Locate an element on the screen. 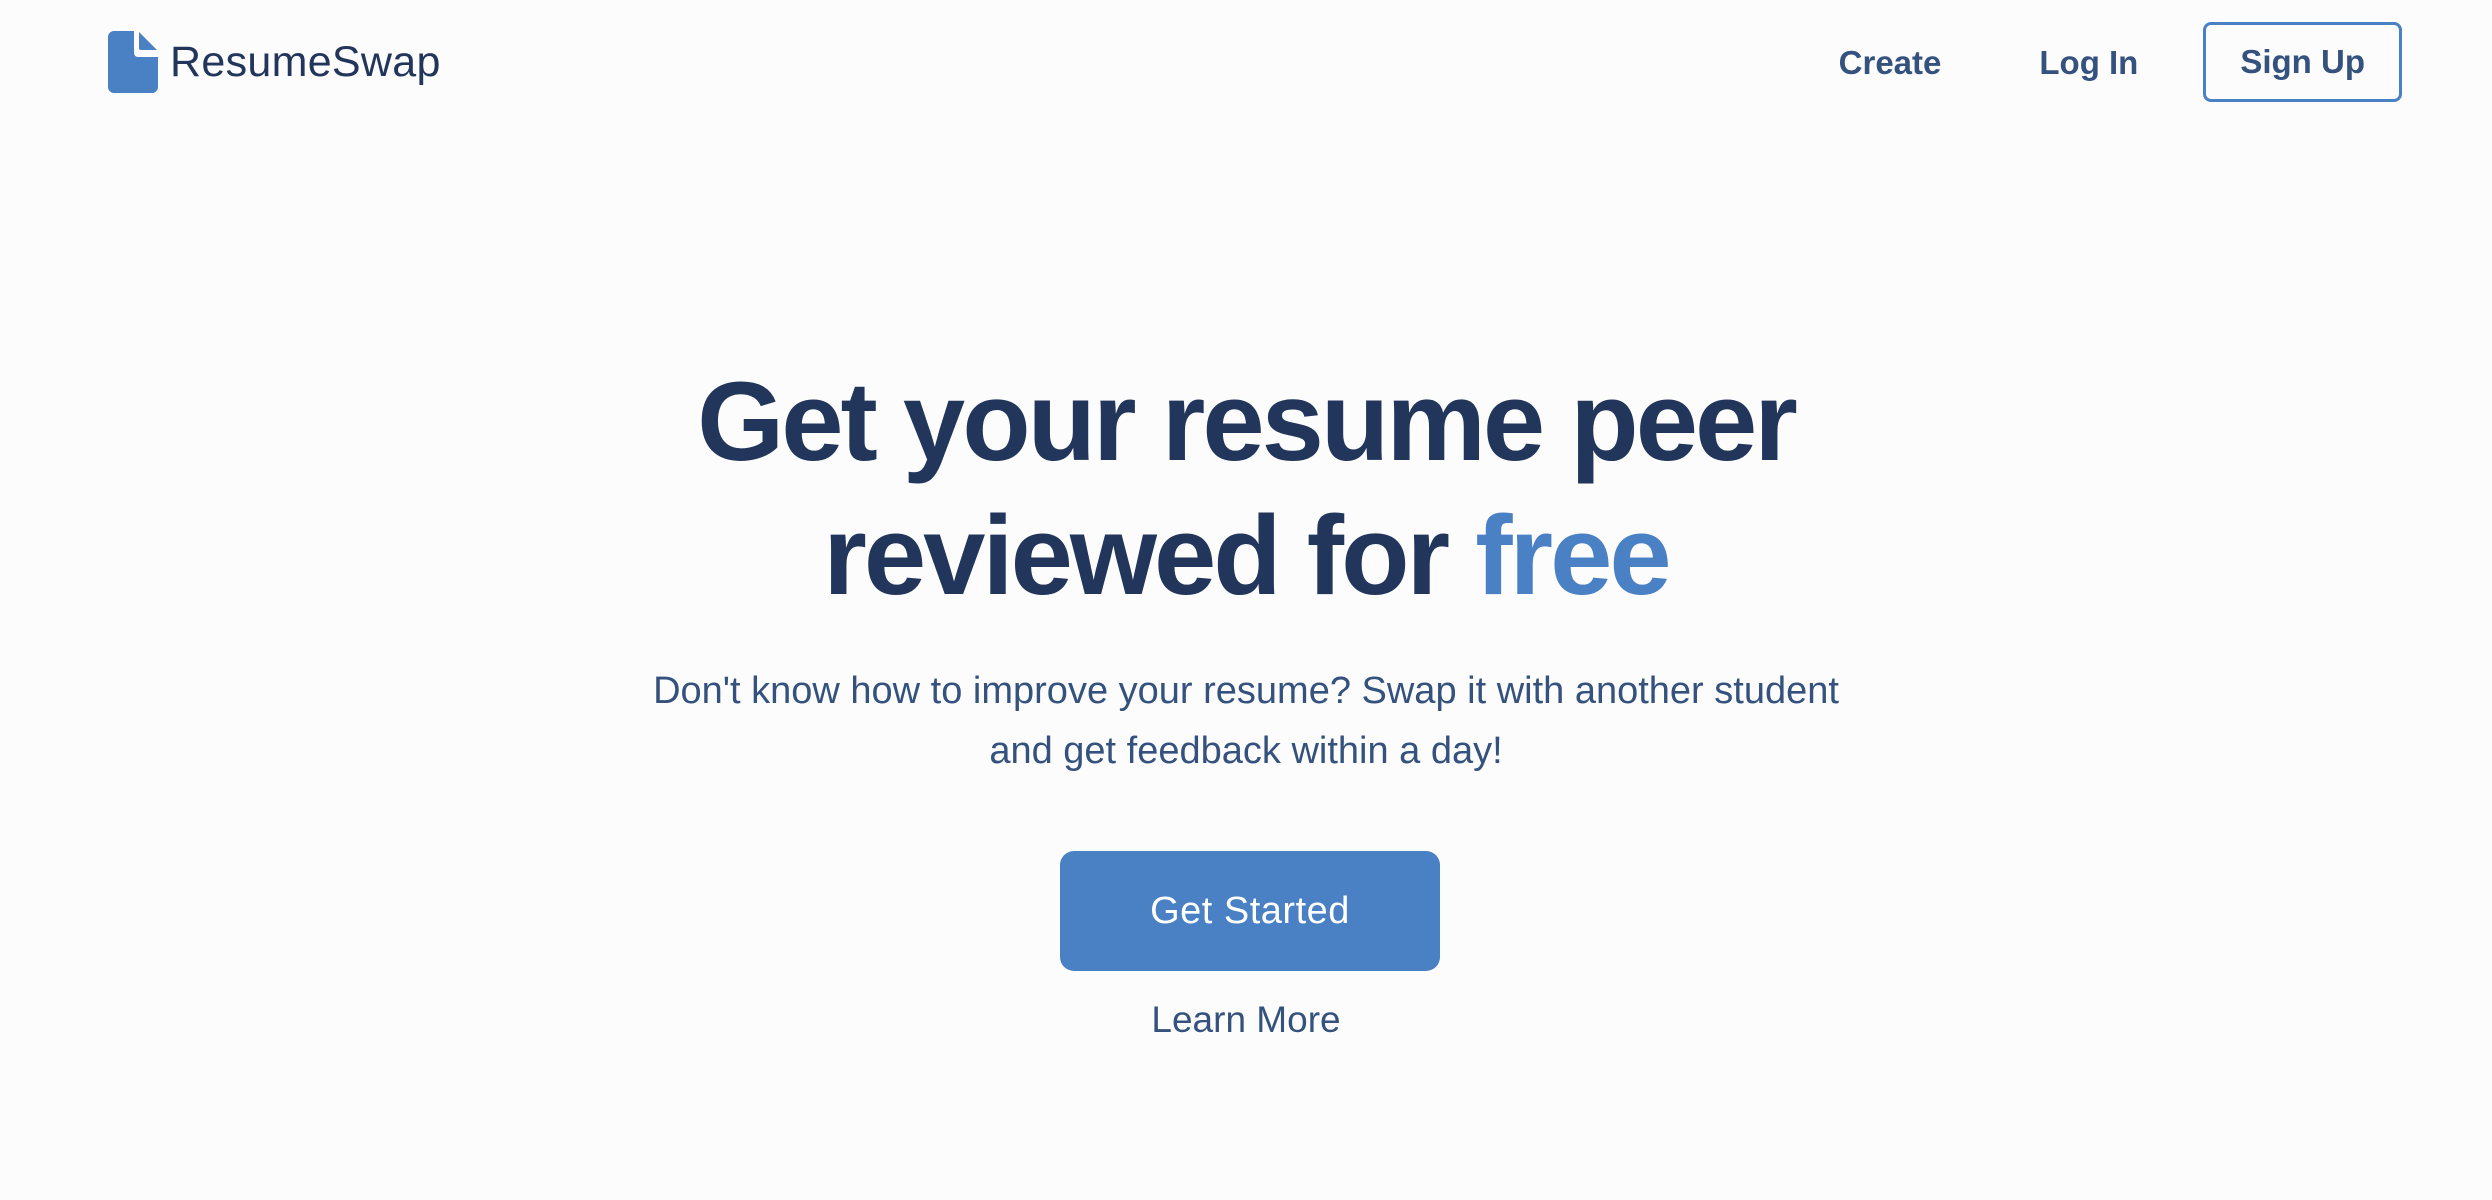 This screenshot has width=2492, height=1200. logo-text: ResumeSwap is located at coordinates (305, 61).